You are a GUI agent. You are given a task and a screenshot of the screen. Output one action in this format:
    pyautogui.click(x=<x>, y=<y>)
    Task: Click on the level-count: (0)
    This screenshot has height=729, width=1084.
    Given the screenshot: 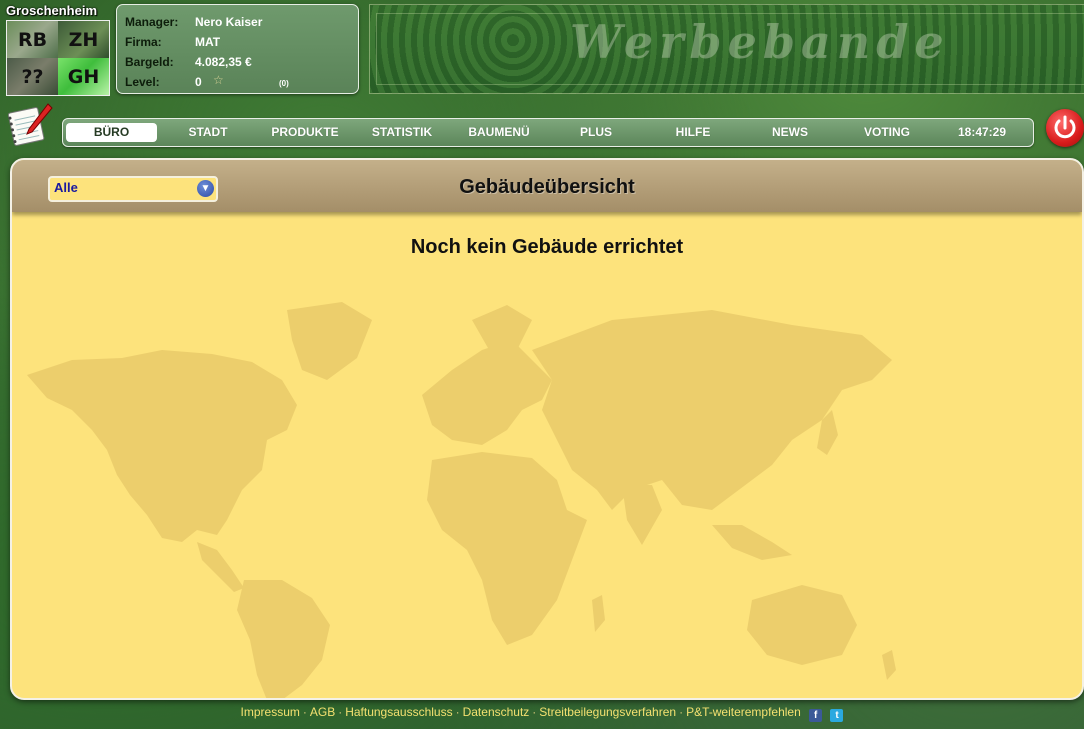 What is the action you would take?
    pyautogui.click(x=284, y=83)
    